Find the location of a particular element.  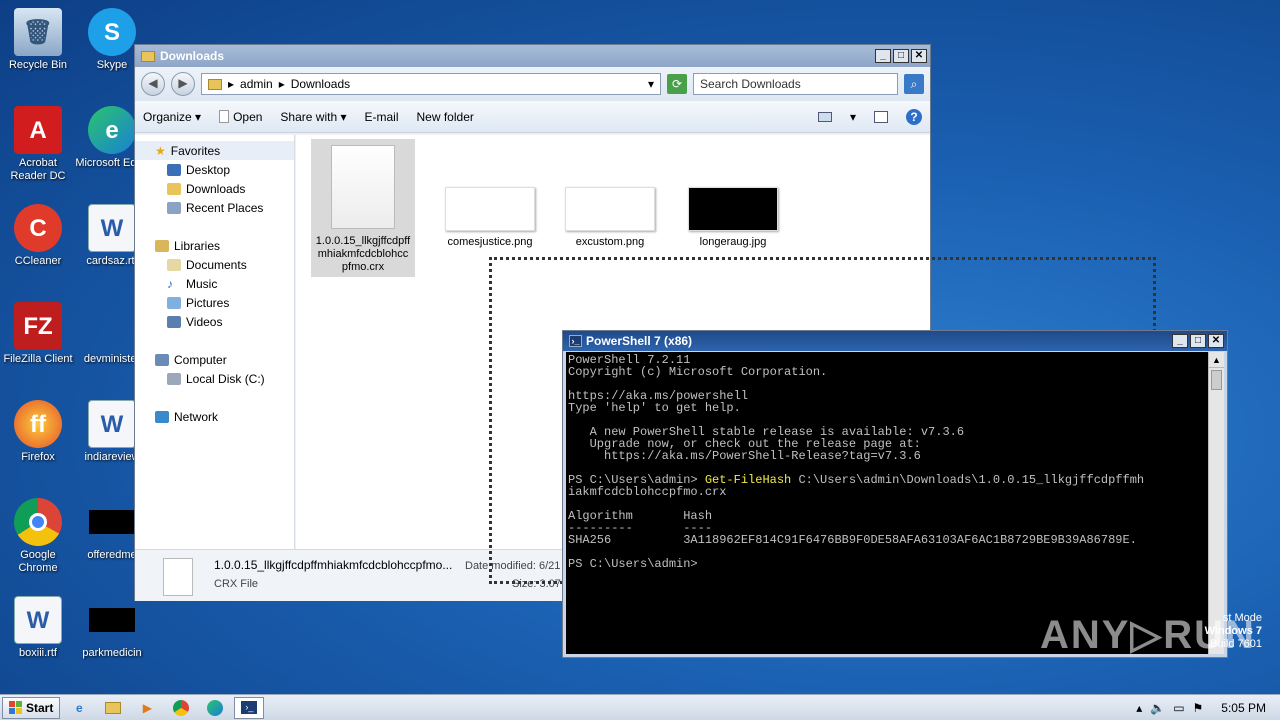

network-tray-icon: ▭ is located at coordinates (1178, 708).